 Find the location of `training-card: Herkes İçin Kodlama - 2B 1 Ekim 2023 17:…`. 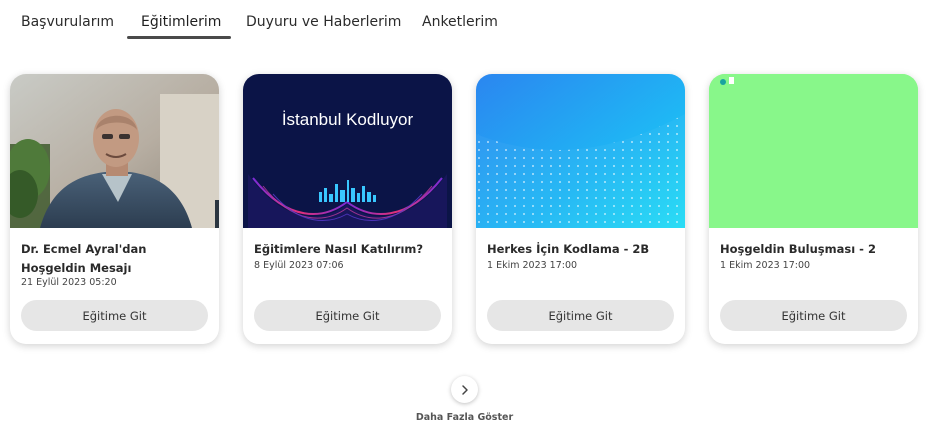

training-card: Herkes İçin Kodlama - 2B 1 Ekim 2023 17:… is located at coordinates (580, 209).